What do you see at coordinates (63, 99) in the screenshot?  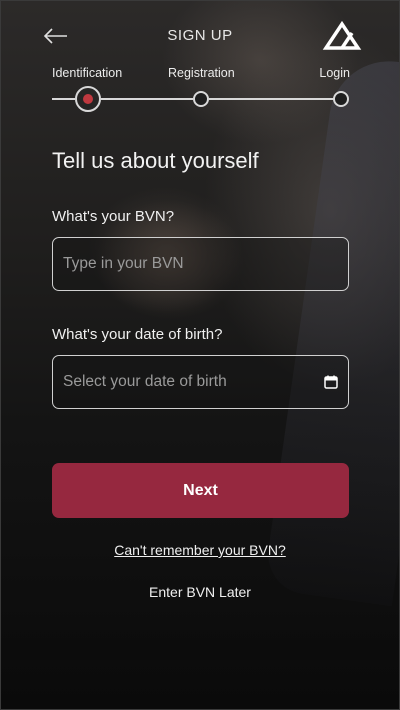 I see `step-line-start` at bounding box center [63, 99].